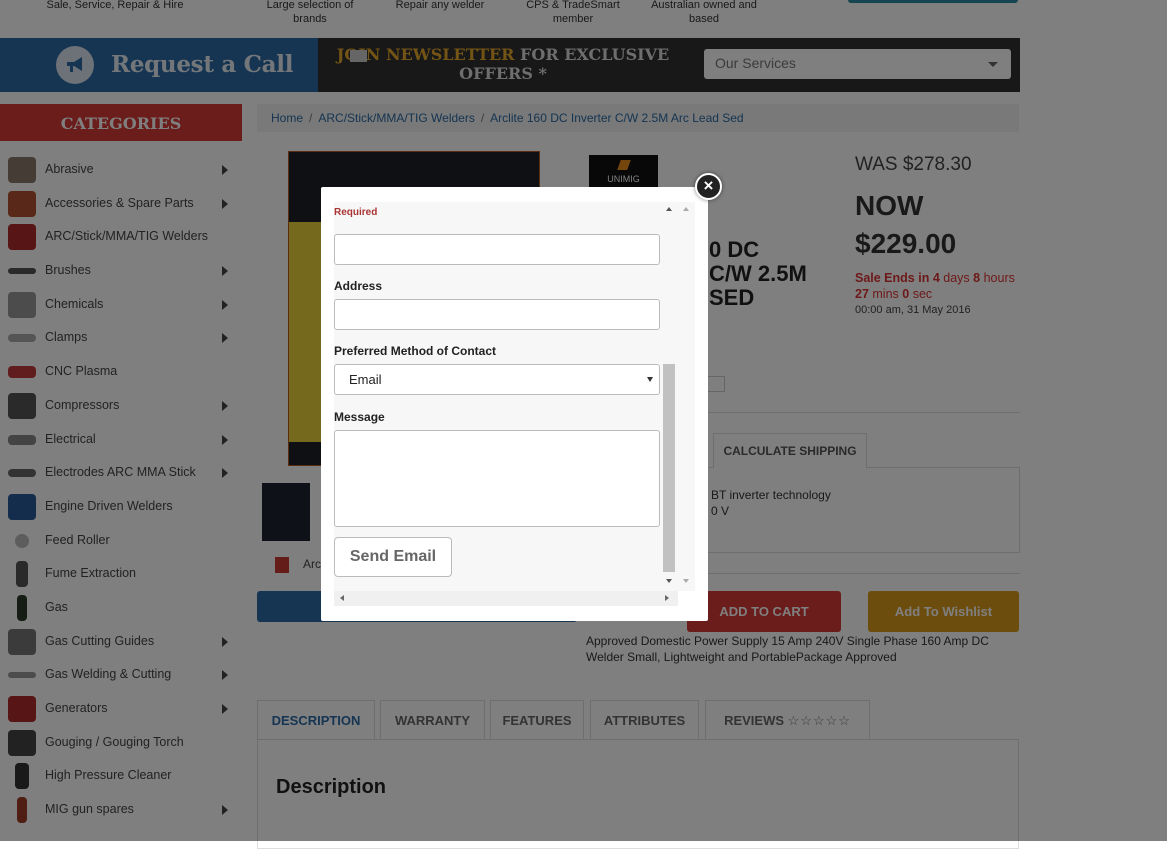  Describe the element at coordinates (356, 212) in the screenshot. I see `required-label: Required` at that location.